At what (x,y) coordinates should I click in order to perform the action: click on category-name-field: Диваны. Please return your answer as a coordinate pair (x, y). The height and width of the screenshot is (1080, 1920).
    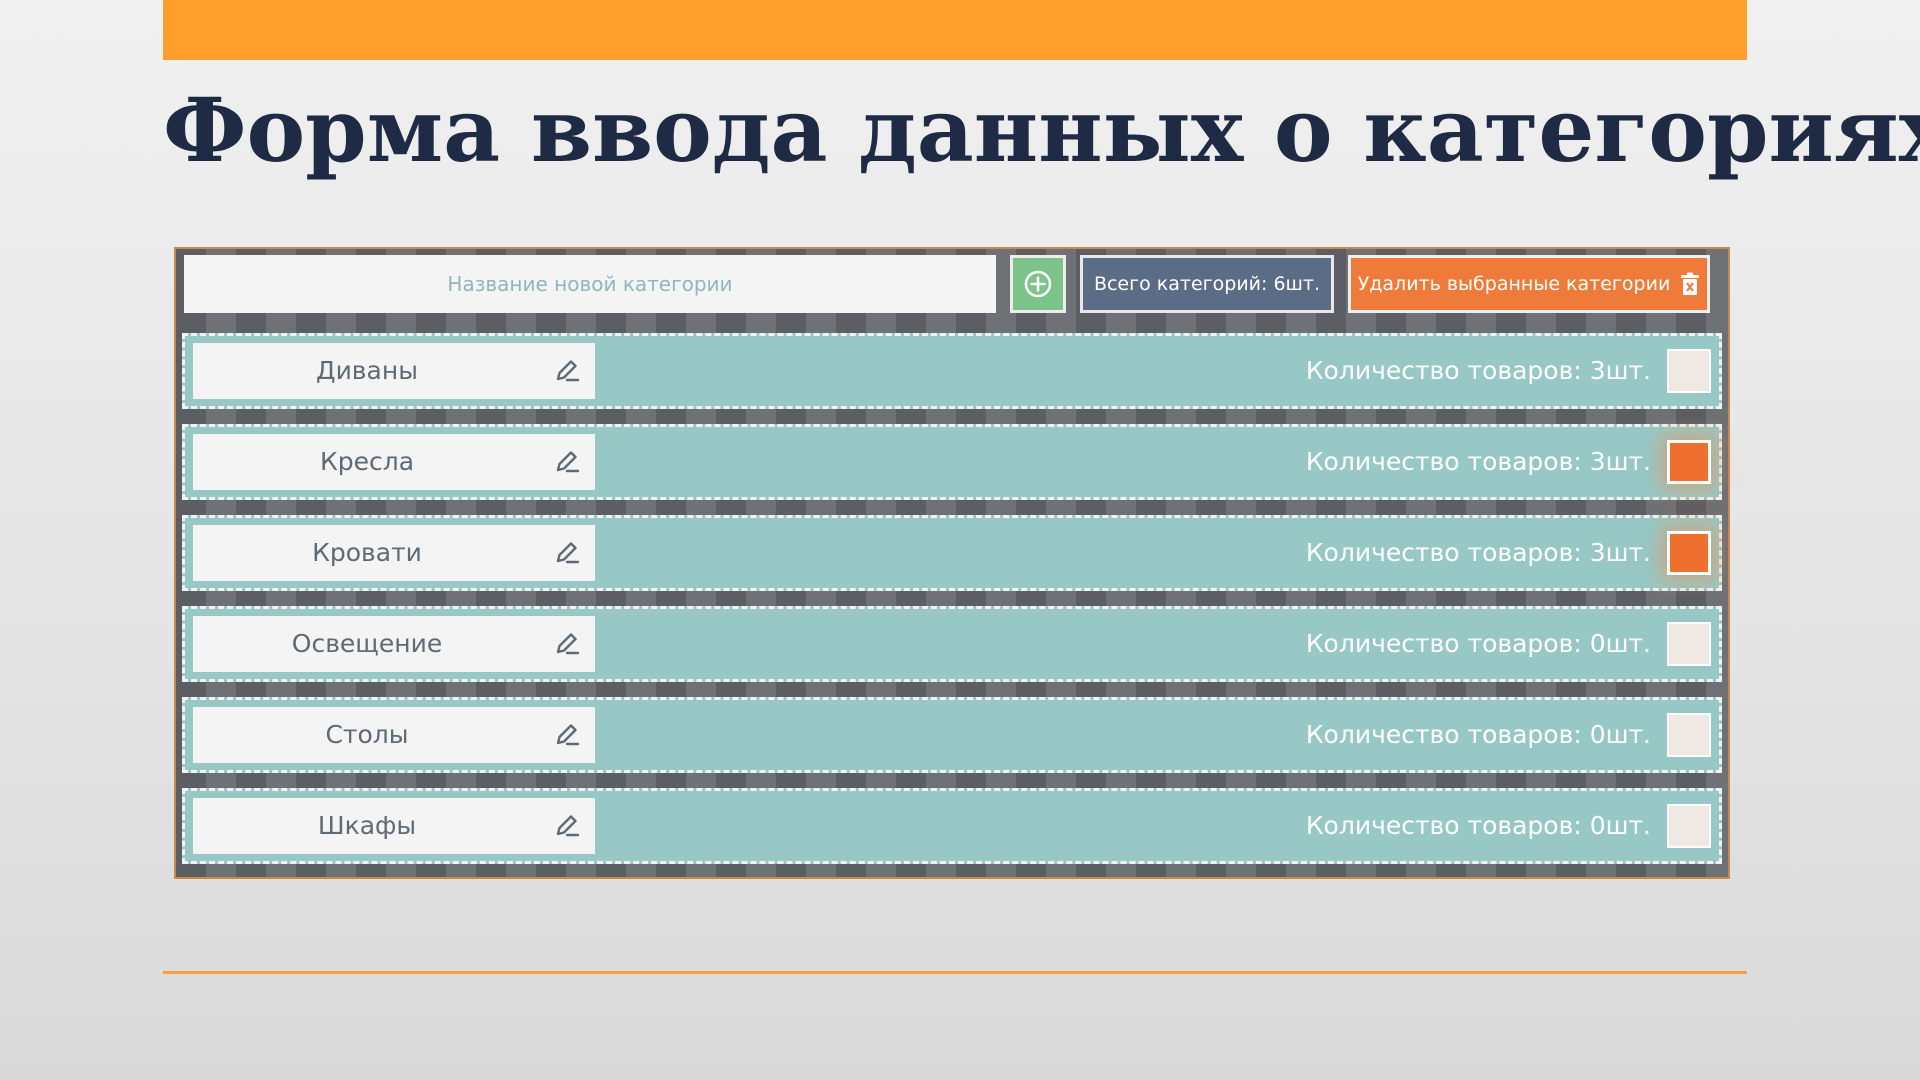
    Looking at the image, I should click on (394, 371).